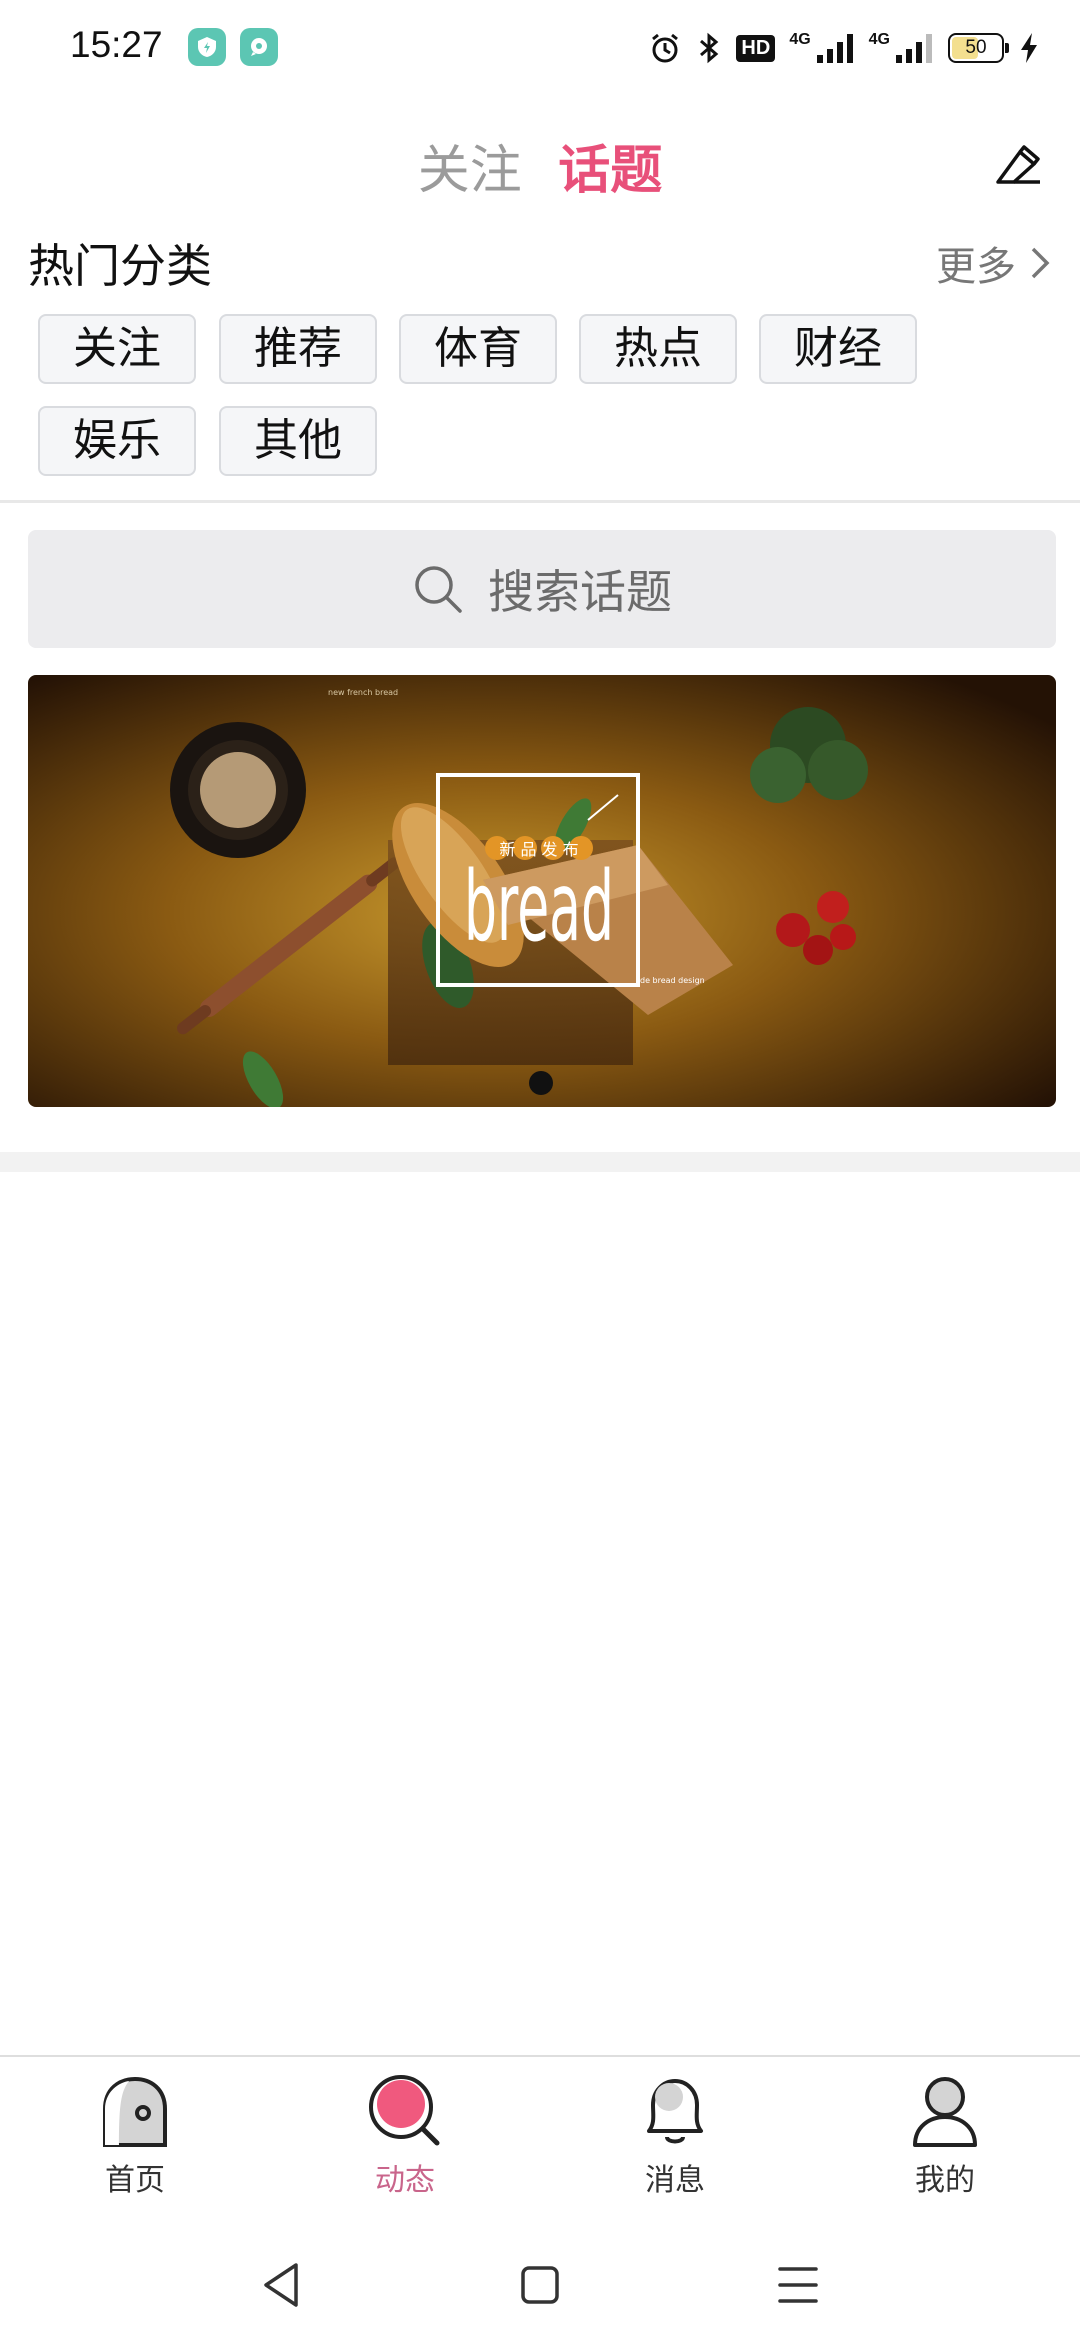  Describe the element at coordinates (117, 441) in the screenshot. I see `category-chip-entertainment: 娱乐` at that location.